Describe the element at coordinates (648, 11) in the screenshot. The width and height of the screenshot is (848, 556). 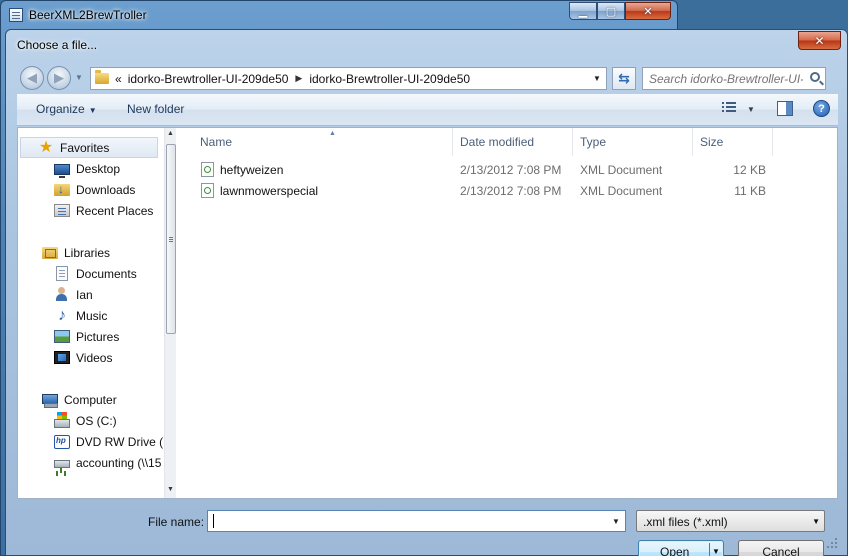
I see `parent-close-button: ✕` at that location.